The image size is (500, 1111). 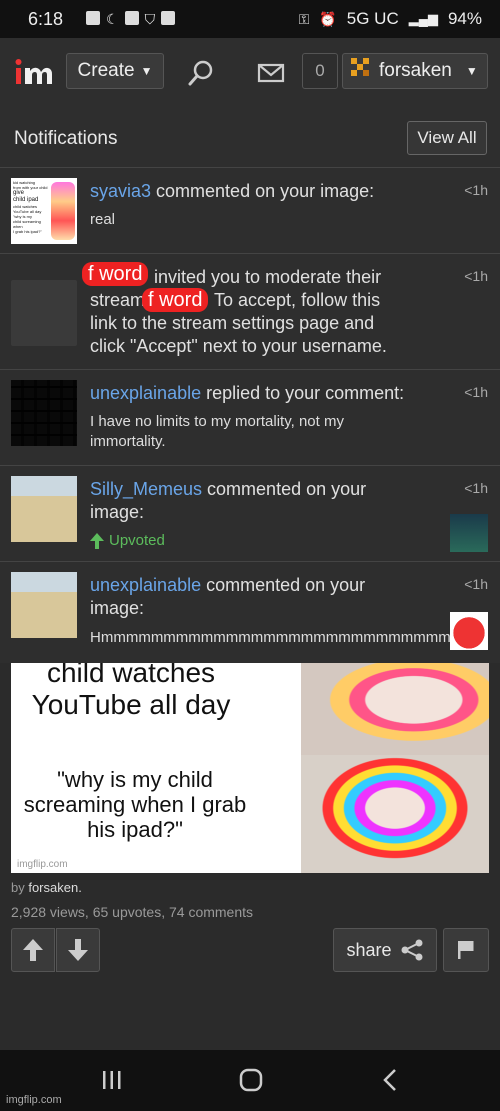 What do you see at coordinates (112, 1082) in the screenshot?
I see `recents-icon` at bounding box center [112, 1082].